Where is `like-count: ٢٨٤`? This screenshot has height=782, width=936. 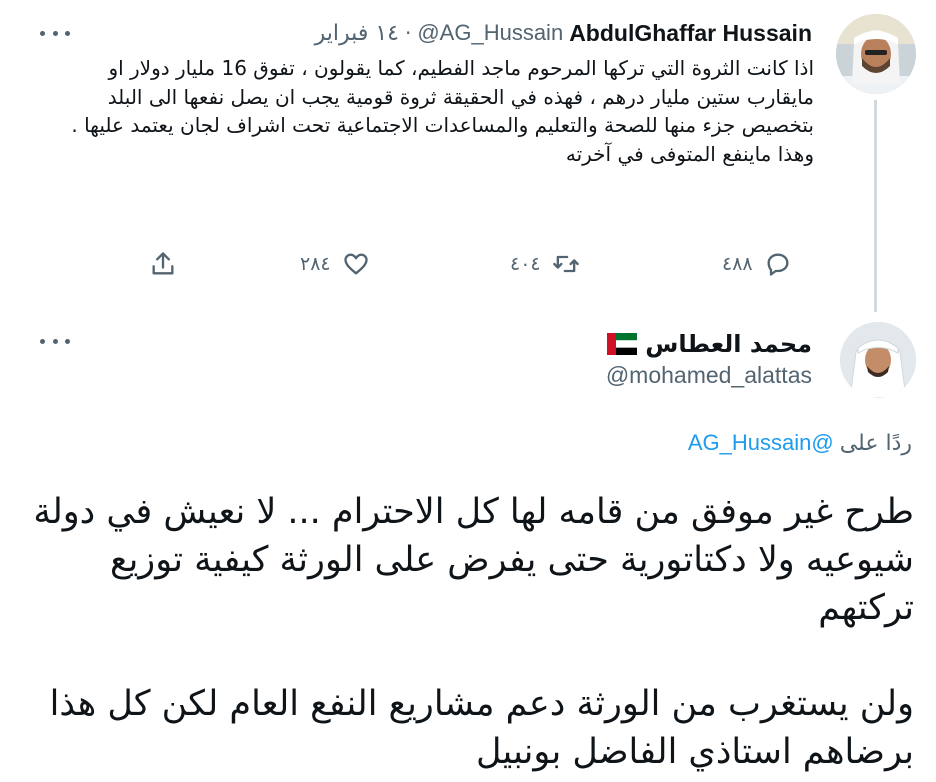 like-count: ٢٨٤ is located at coordinates (315, 264).